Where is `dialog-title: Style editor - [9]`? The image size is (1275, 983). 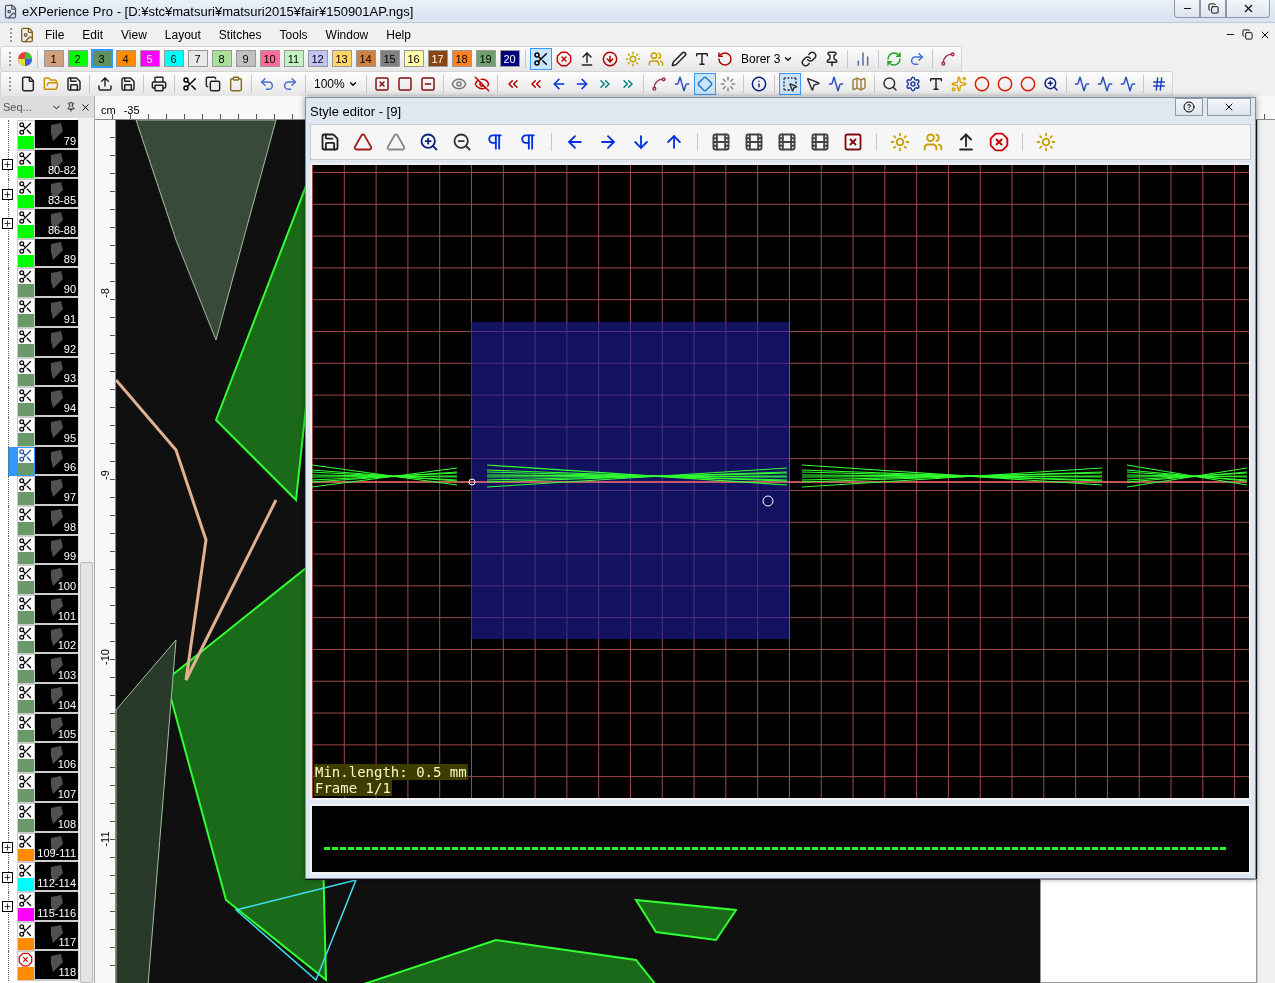 dialog-title: Style editor - [9] is located at coordinates (356, 111).